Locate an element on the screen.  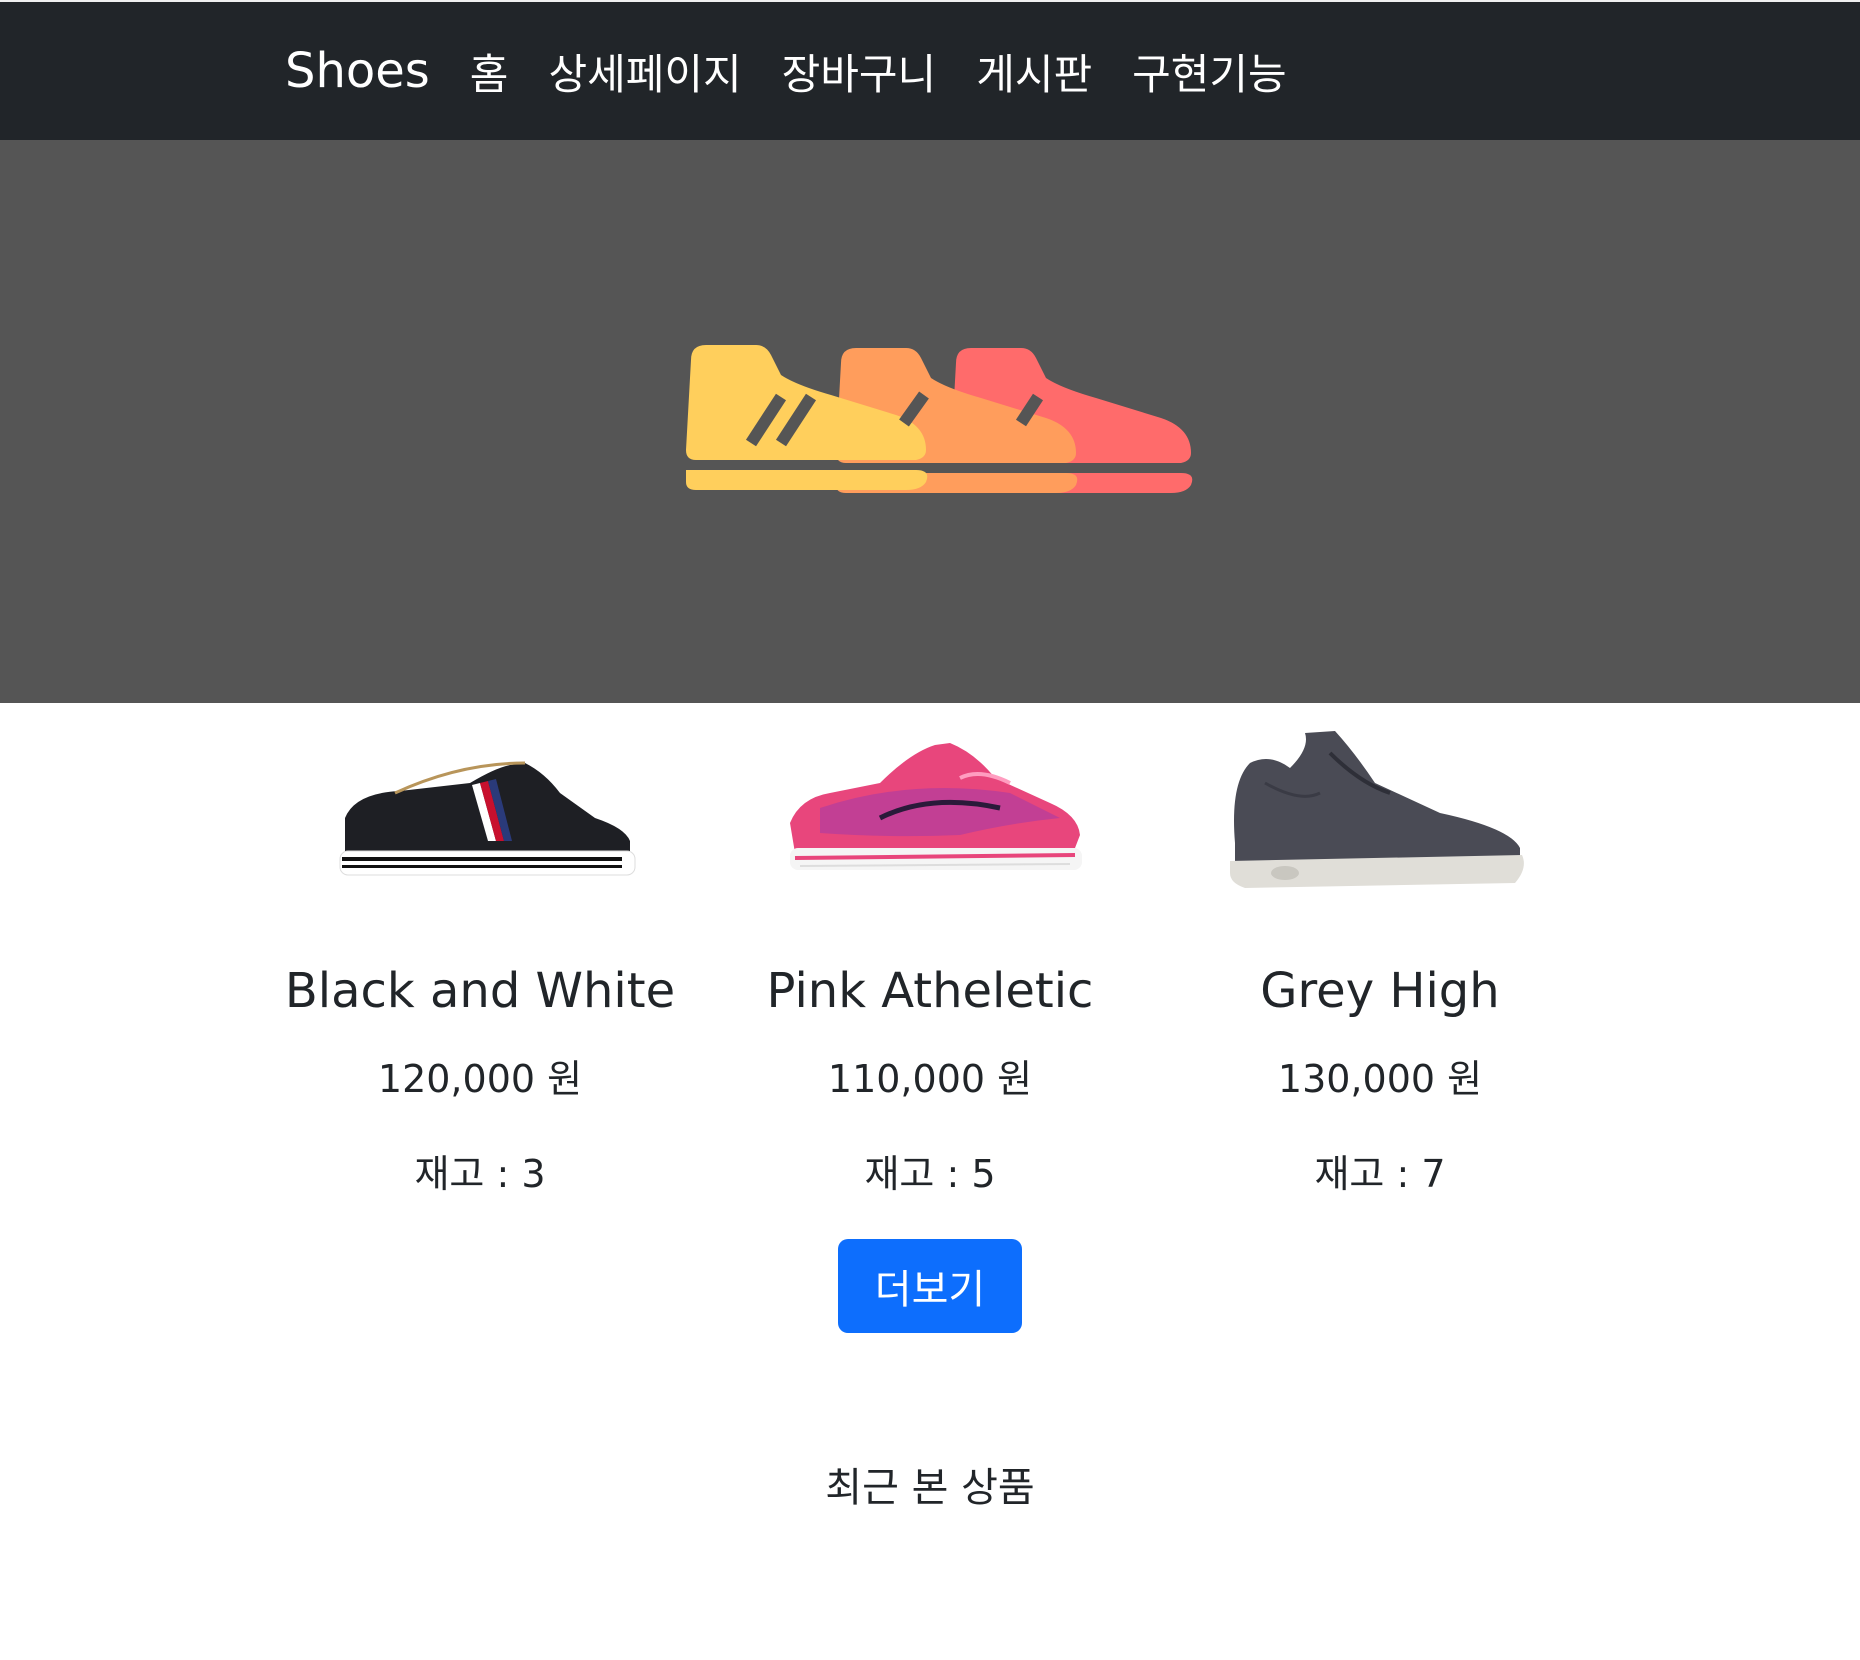
recent-products-title: 최근 본 상품 is located at coordinates (930, 1488).